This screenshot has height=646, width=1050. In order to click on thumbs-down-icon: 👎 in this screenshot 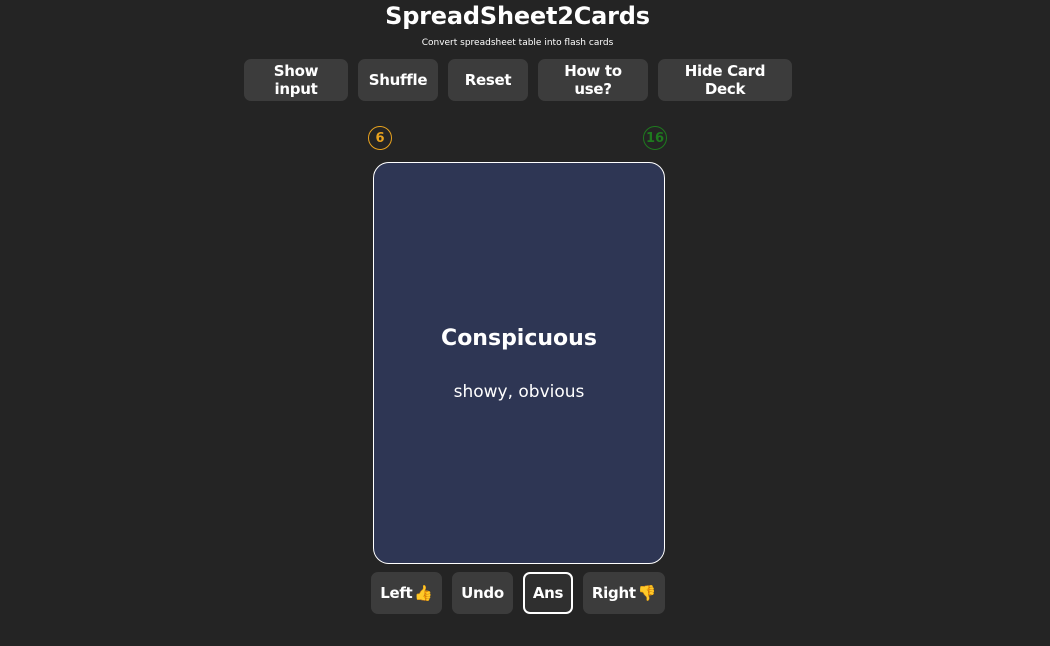, I will do `click(647, 593)`.